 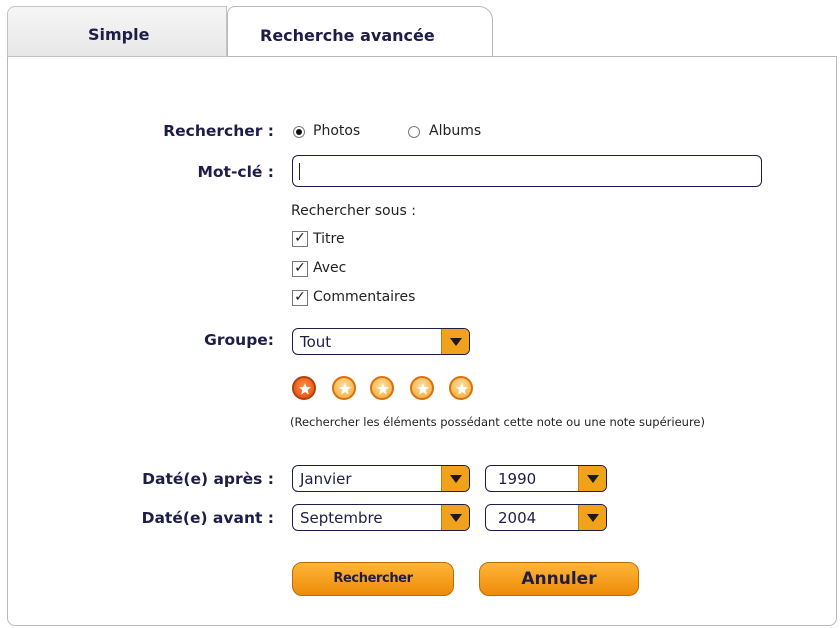 What do you see at coordinates (218, 131) in the screenshot?
I see `search-type-label: Rechercher :` at bounding box center [218, 131].